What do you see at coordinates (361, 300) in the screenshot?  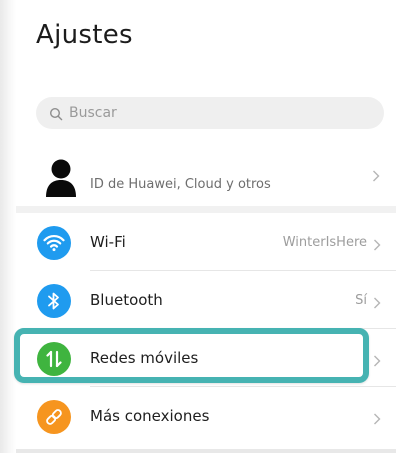 I see `bluetooth-status-value: Sí` at bounding box center [361, 300].